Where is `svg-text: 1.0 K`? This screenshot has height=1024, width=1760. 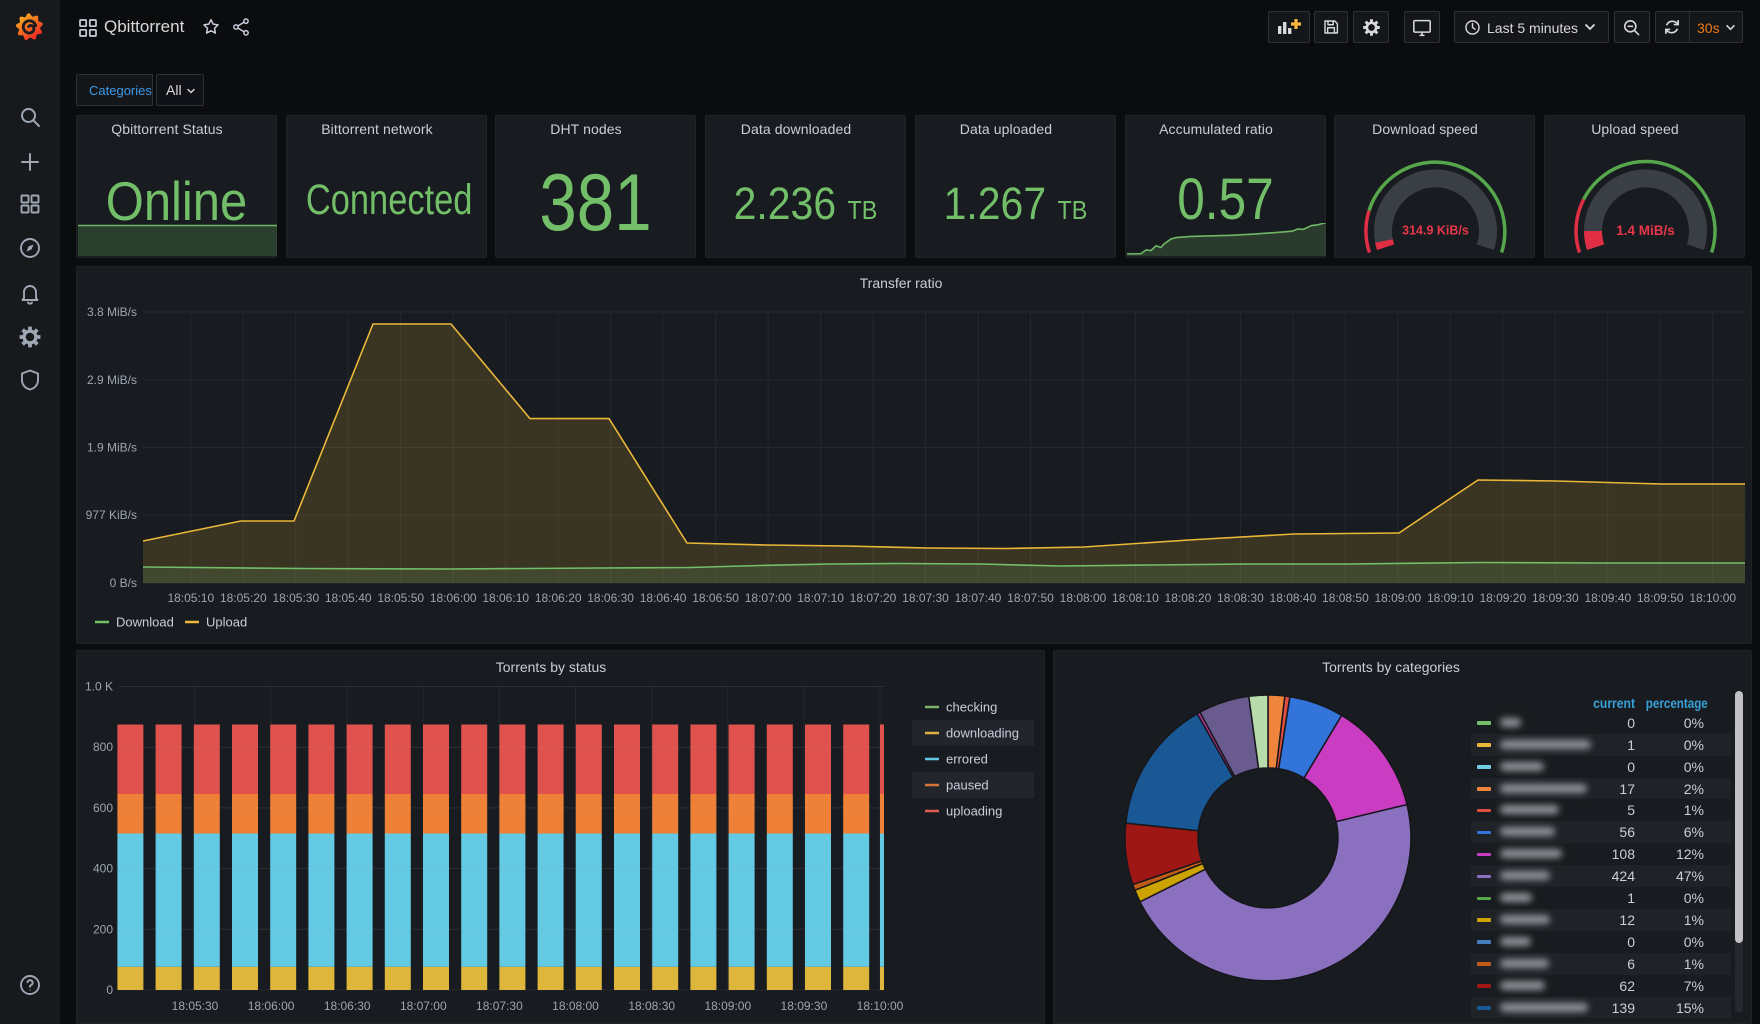
svg-text: 1.0 K is located at coordinates (99, 687).